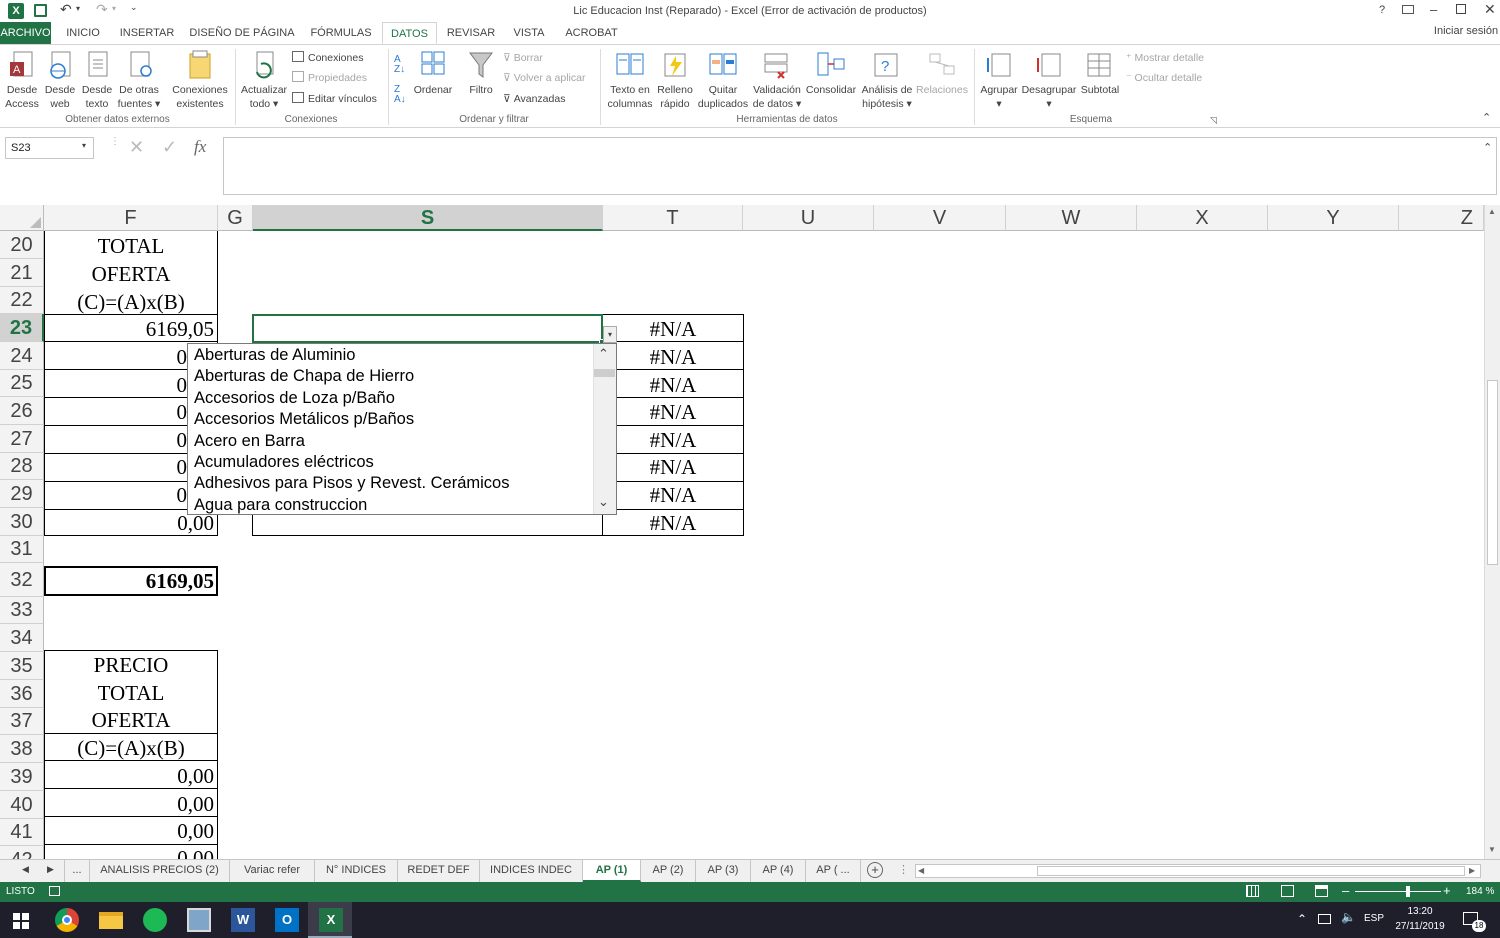 This screenshot has height=938, width=1500. Describe the element at coordinates (22, 328) in the screenshot. I see `row-header-23: 23` at that location.